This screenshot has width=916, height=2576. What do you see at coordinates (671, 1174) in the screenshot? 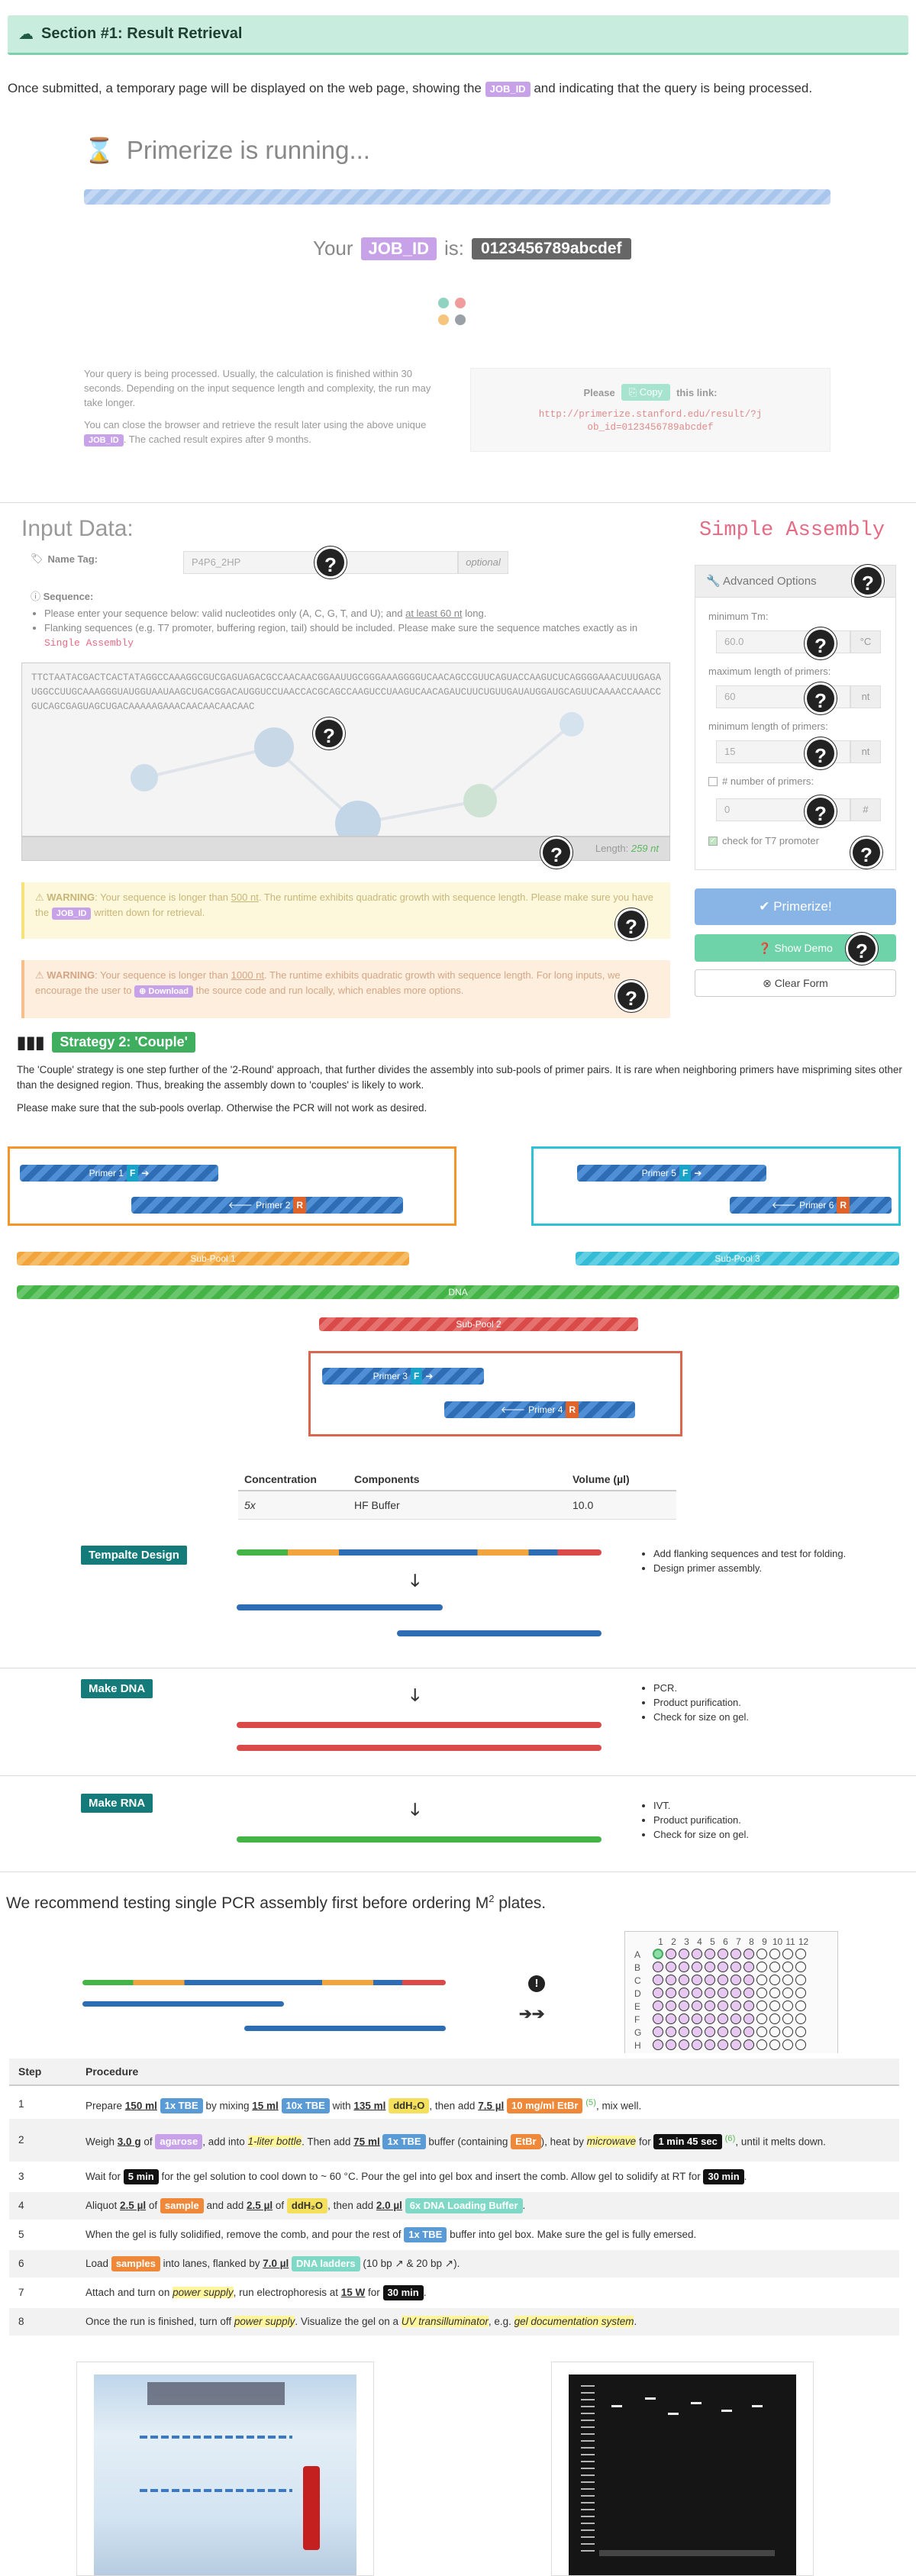
I see `primer-5: Primer 5 F ➔` at bounding box center [671, 1174].